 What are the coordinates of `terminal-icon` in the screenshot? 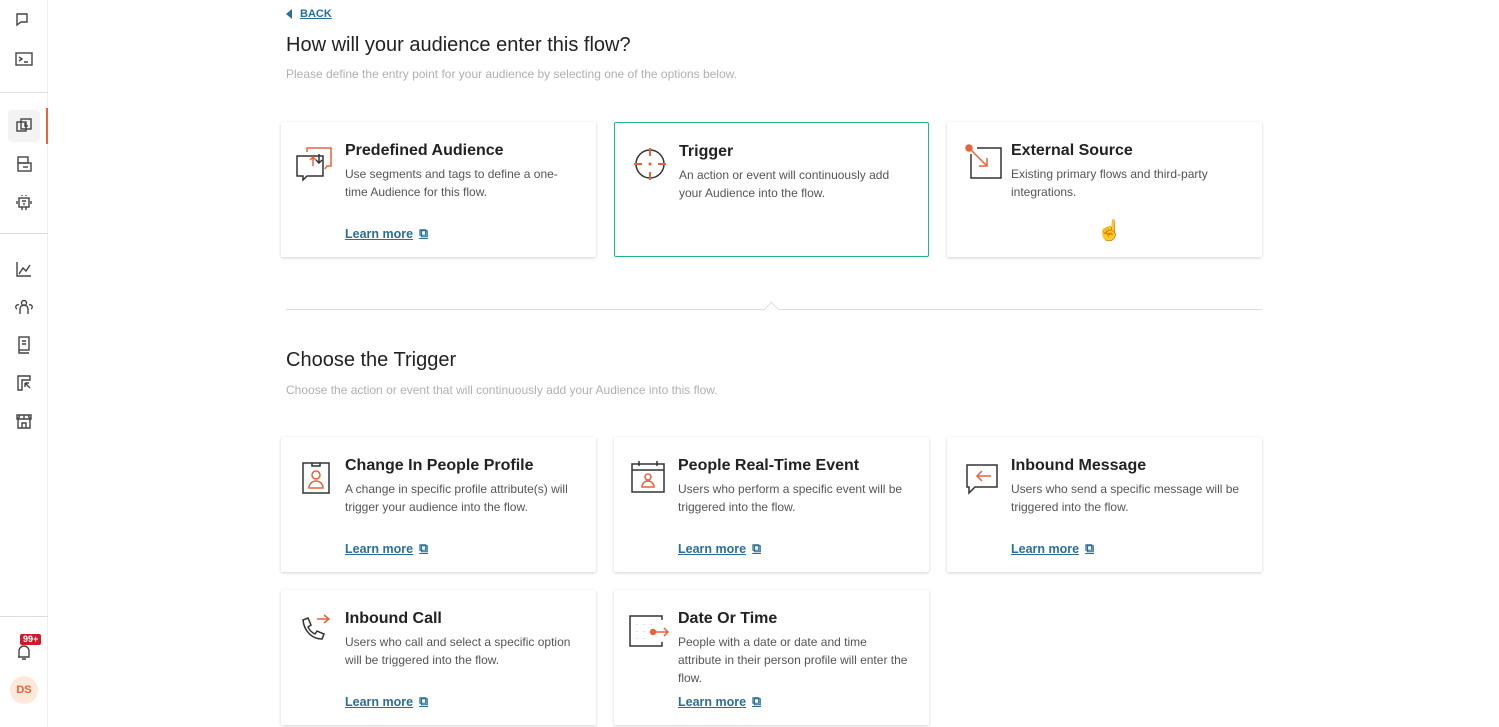 It's located at (24, 59).